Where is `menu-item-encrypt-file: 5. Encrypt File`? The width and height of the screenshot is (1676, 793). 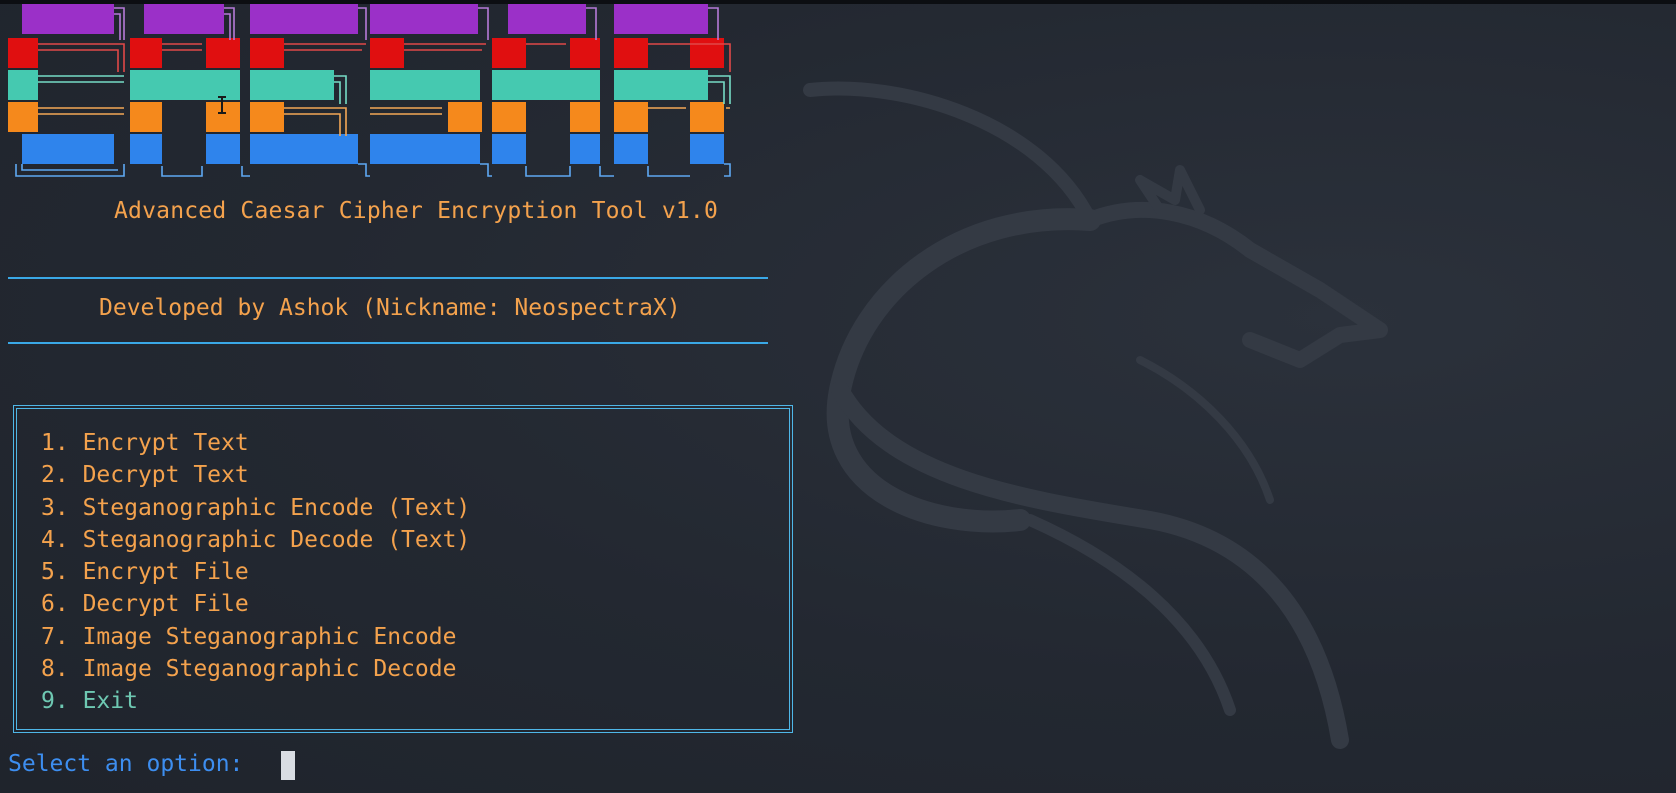 menu-item-encrypt-file: 5. Encrypt File is located at coordinates (255, 572).